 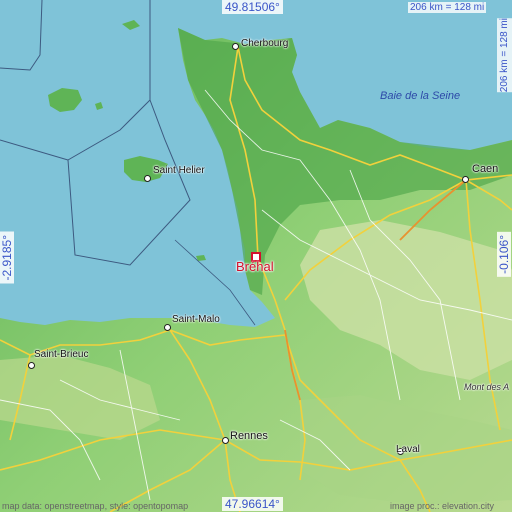 I want to click on city-label-laval: Laval, so click(x=408, y=449).